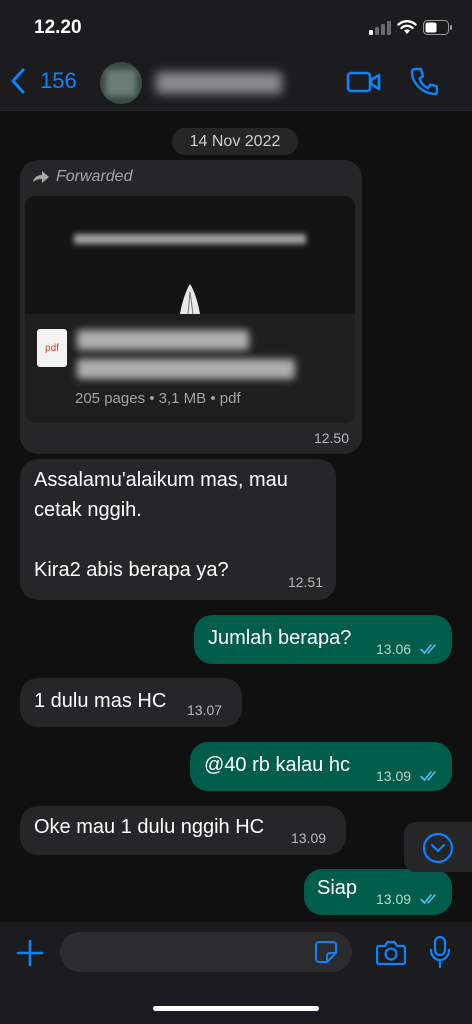 The image size is (472, 1024). Describe the element at coordinates (219, 83) in the screenshot. I see `contact-name-redacted` at that location.